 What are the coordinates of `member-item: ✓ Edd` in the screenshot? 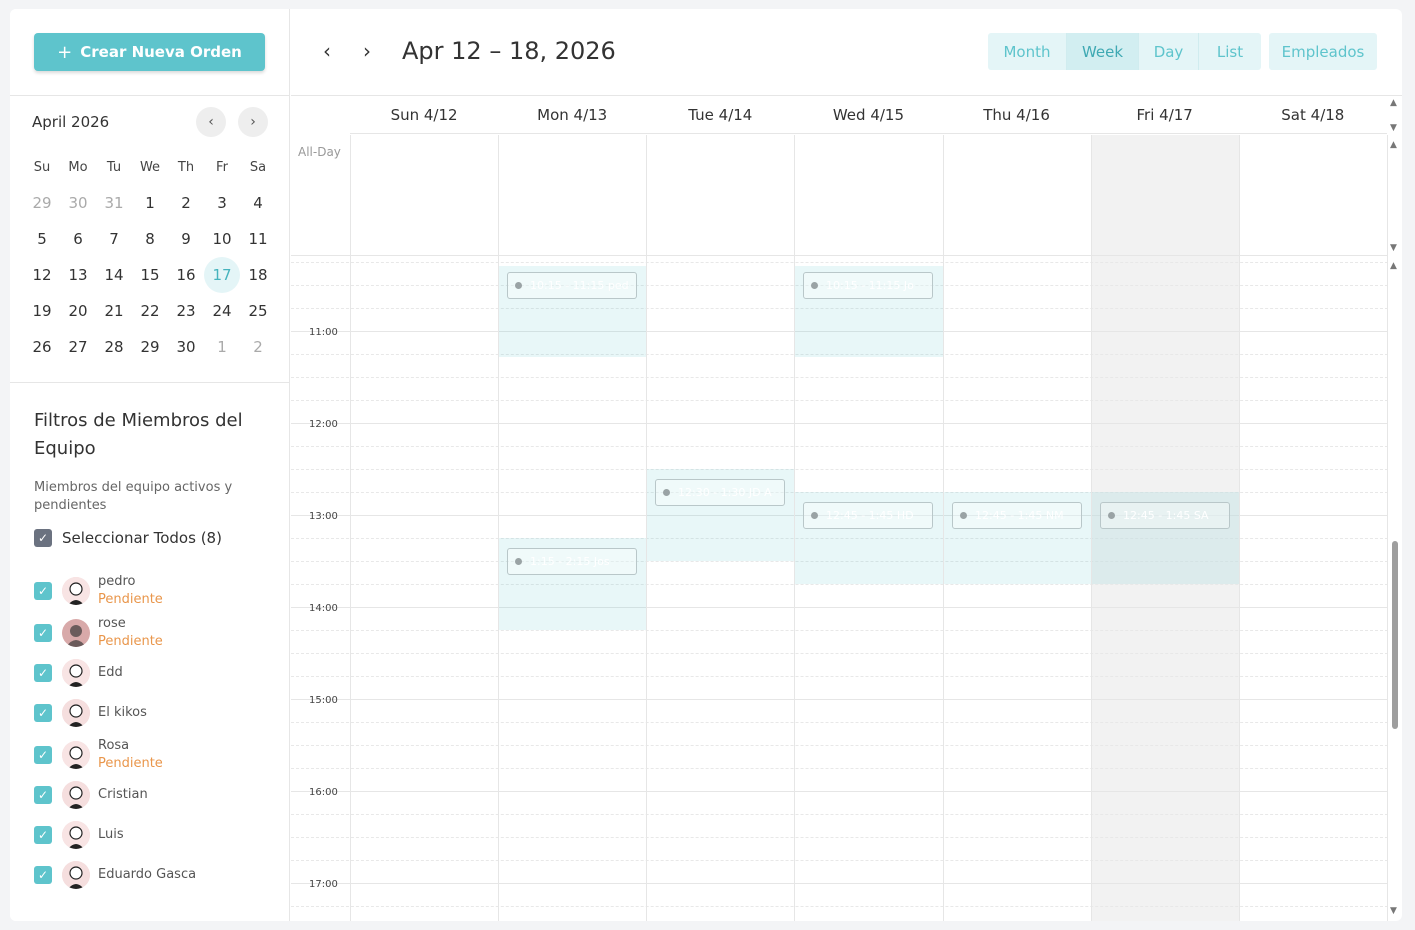 It's located at (78, 673).